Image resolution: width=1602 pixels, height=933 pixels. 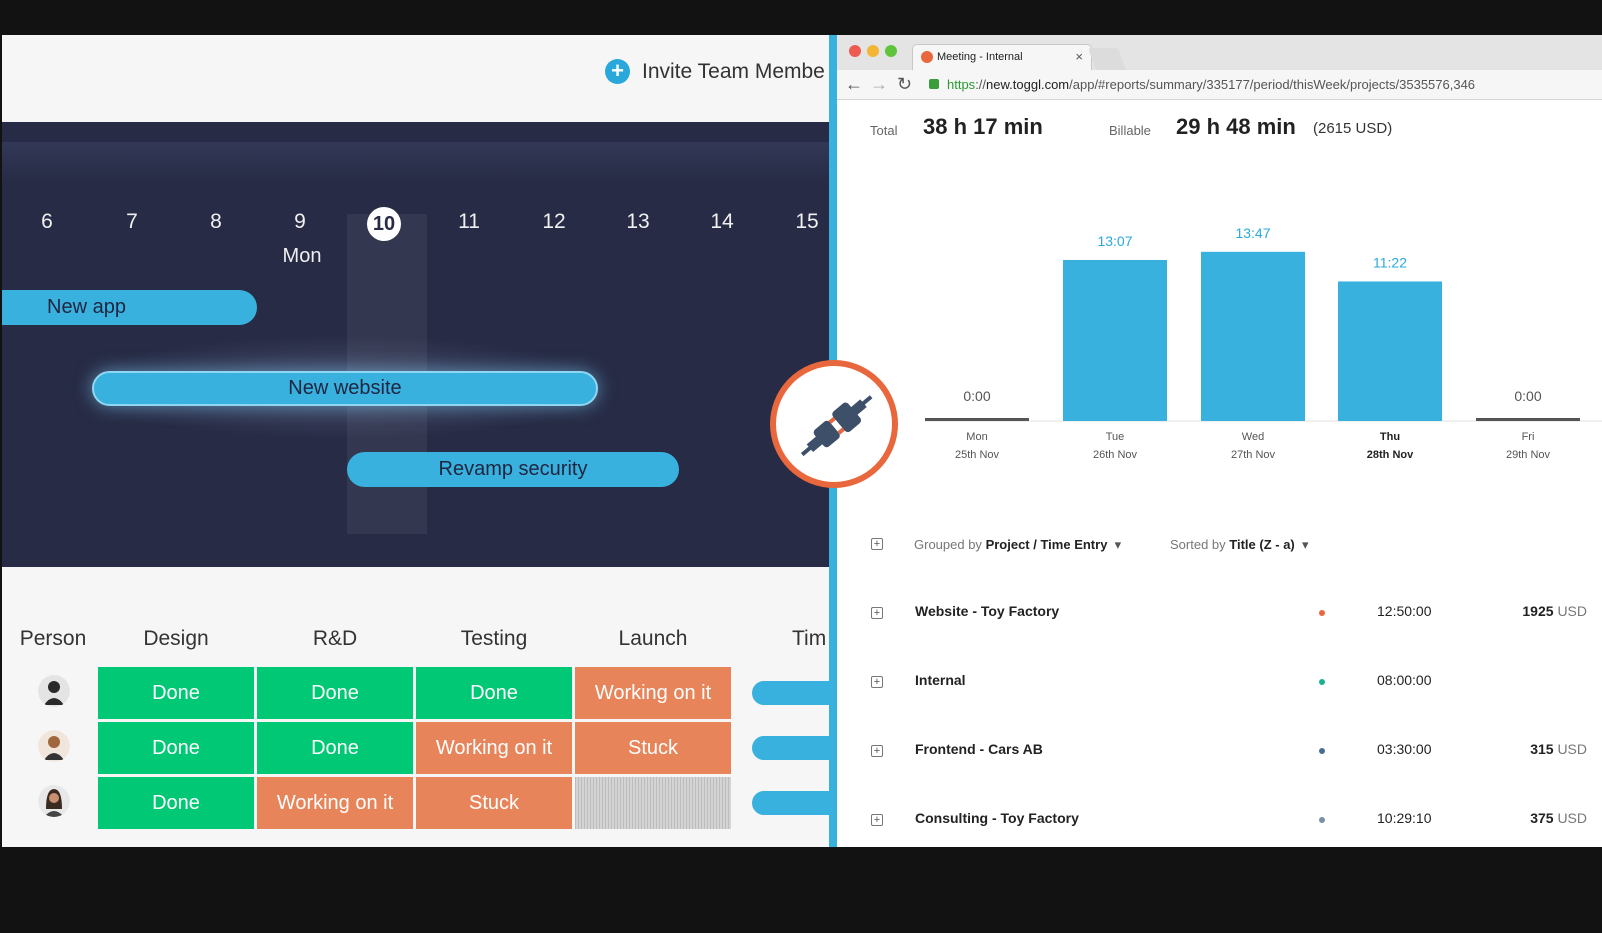 I want to click on reload-icon: ↻, so click(x=904, y=84).